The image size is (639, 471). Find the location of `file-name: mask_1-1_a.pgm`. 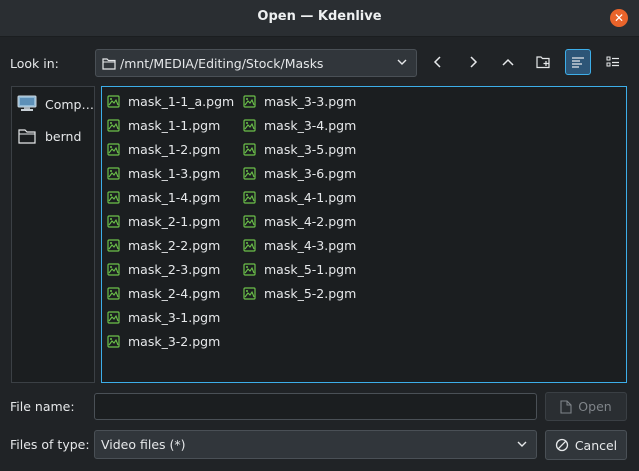

file-name: mask_1-1_a.pgm is located at coordinates (181, 101).